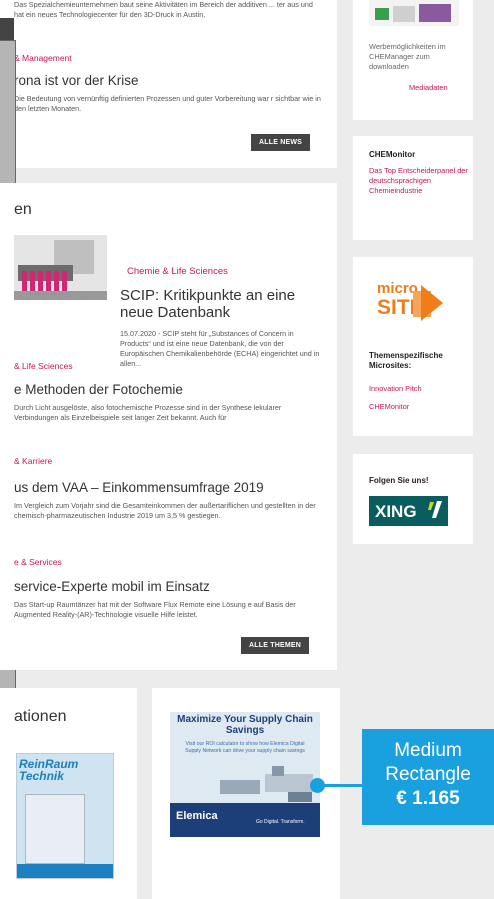 This screenshot has width=494, height=899. Describe the element at coordinates (275, 645) in the screenshot. I see `all-themes-button: ALLE THEMEN` at that location.